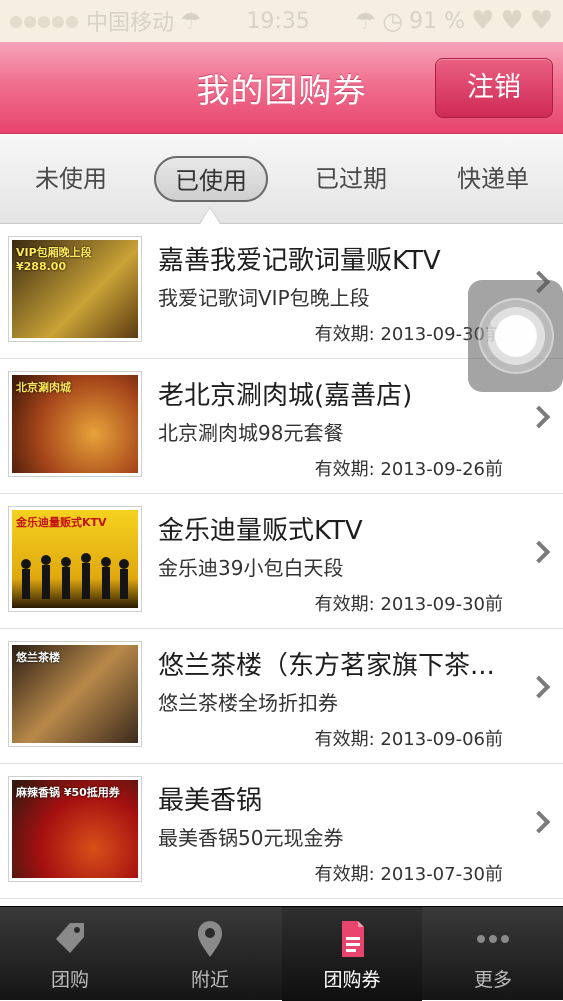 This screenshot has width=563, height=1001. What do you see at coordinates (408, 469) in the screenshot?
I see `item-expiry: 有效期: 2013-09-26前` at bounding box center [408, 469].